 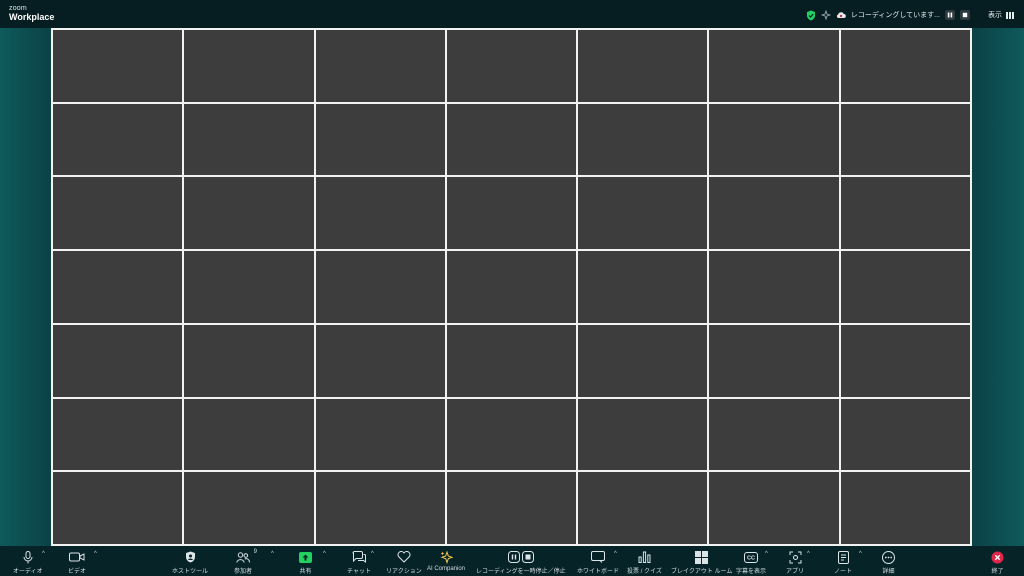 What do you see at coordinates (446, 557) in the screenshot?
I see `ai-companion-sparkle-icon` at bounding box center [446, 557].